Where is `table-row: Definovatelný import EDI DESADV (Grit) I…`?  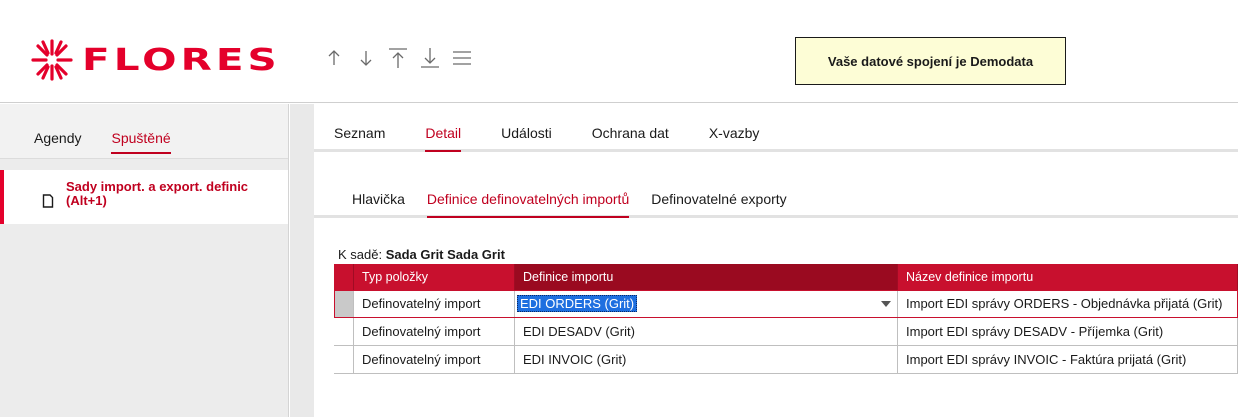 table-row: Definovatelný import EDI DESADV (Grit) I… is located at coordinates (786, 332).